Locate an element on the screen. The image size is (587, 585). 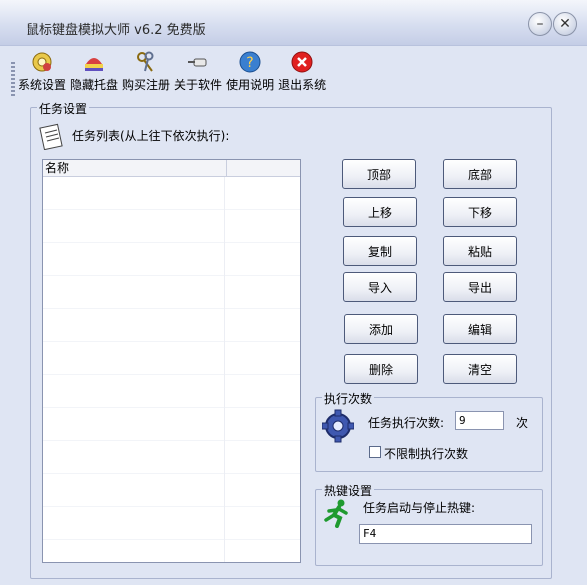
title-bar: 鼠标键盘模拟大师 v6.2 免费版 – ✕ is located at coordinates (293, 23).